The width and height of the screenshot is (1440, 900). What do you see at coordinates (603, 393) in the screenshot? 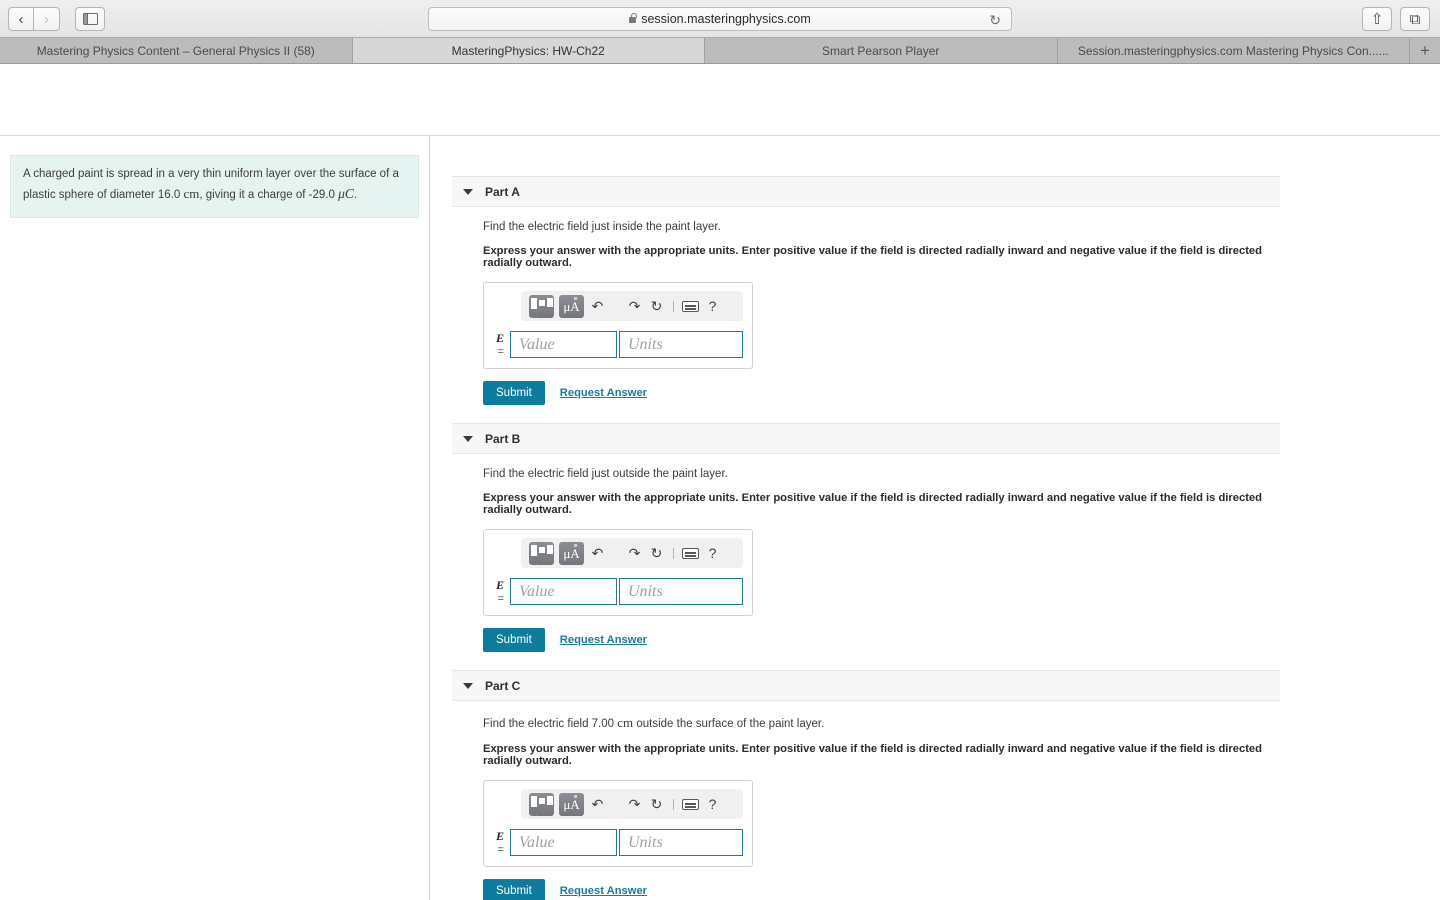
I see `part-a-request-answer-link: Request Answer` at bounding box center [603, 393].